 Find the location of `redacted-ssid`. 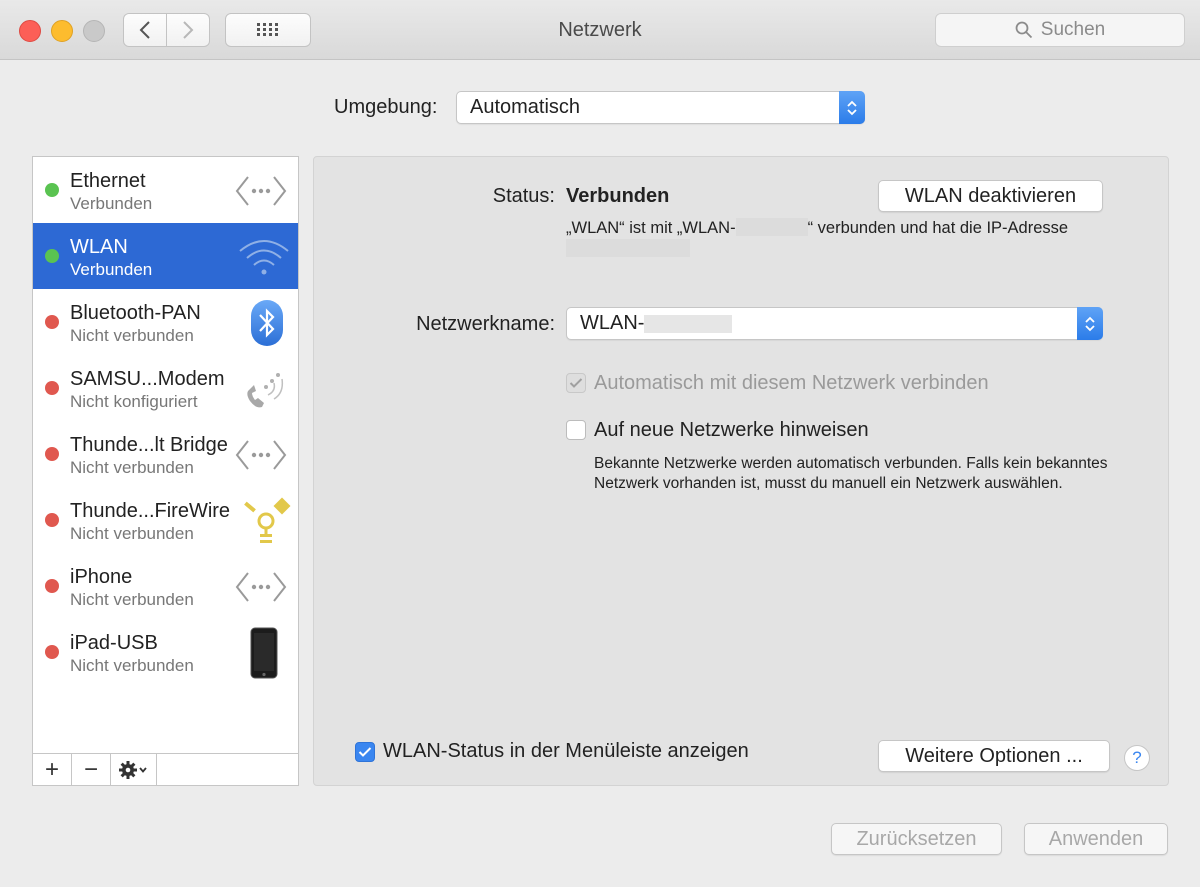

redacted-ssid is located at coordinates (771, 227).